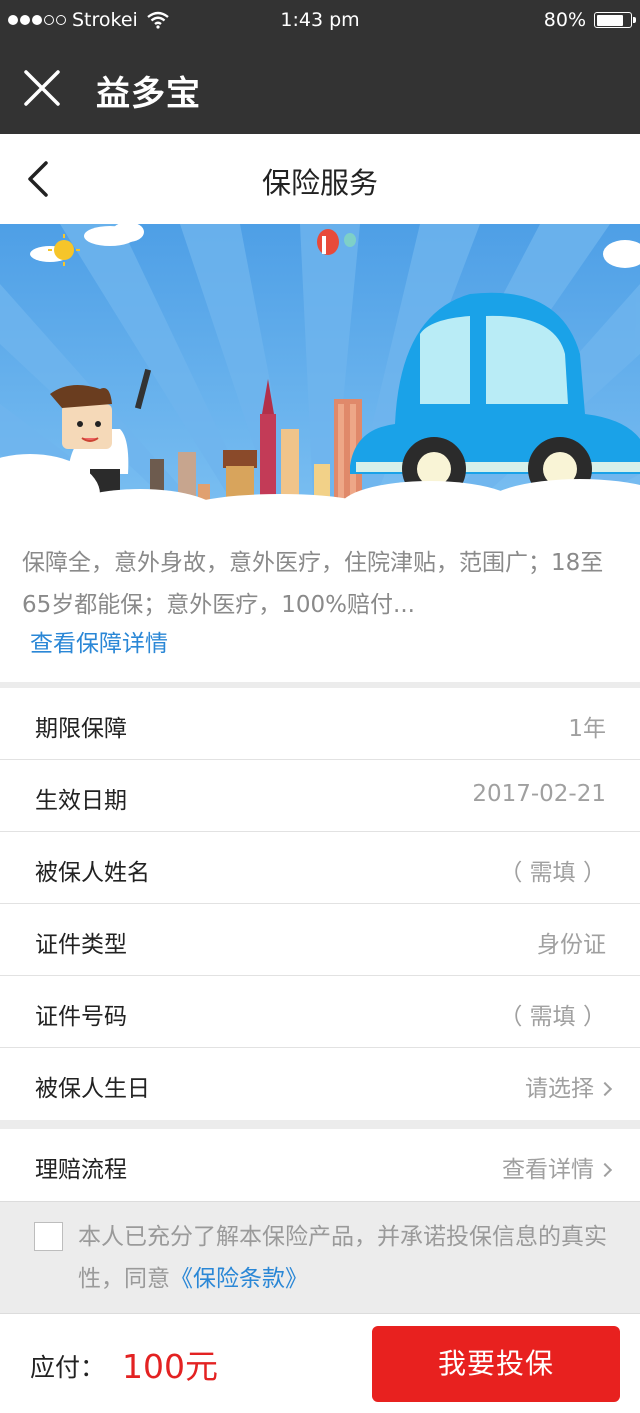 This screenshot has width=640, height=1413. Describe the element at coordinates (68, 1367) in the screenshot. I see `pay-label: 应付：` at that location.